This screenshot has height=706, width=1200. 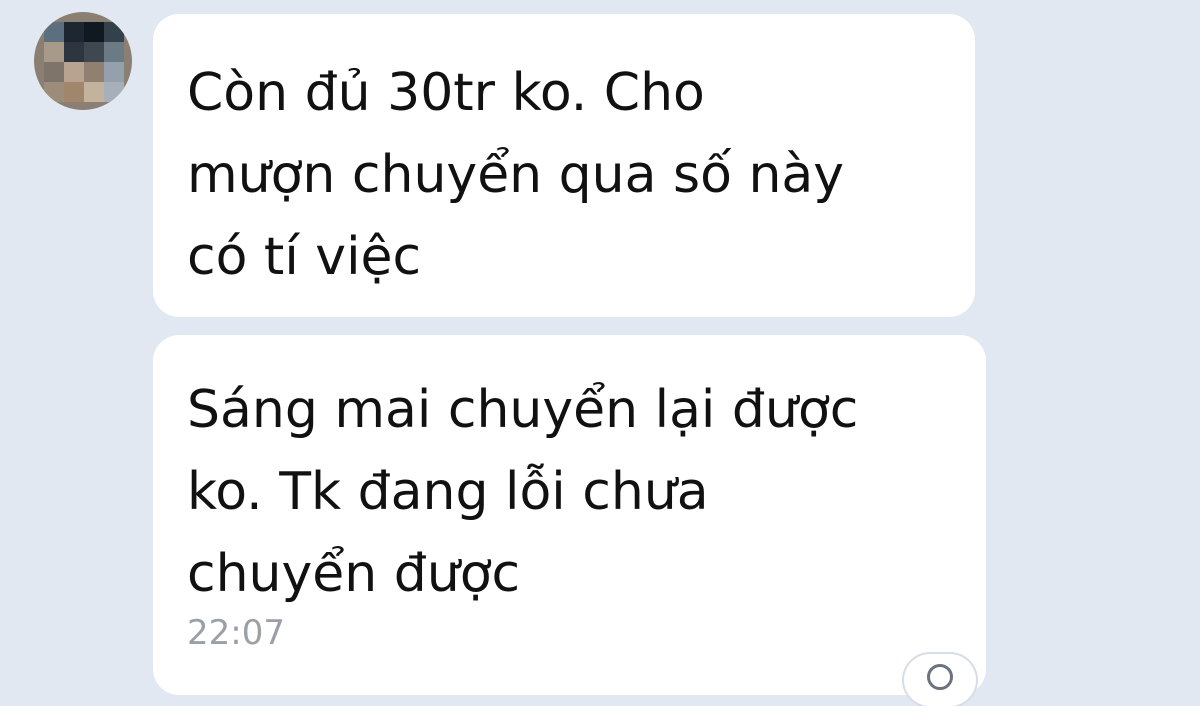 What do you see at coordinates (940, 677) in the screenshot?
I see `emoji-reaction-icon` at bounding box center [940, 677].